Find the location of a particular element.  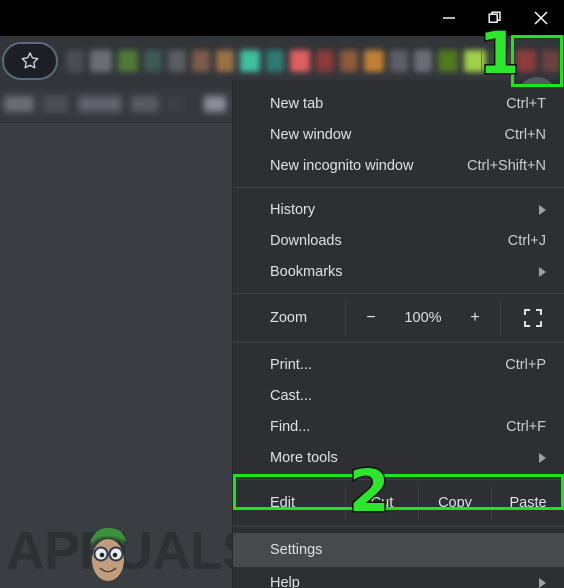

copy-button: Copy is located at coordinates (454, 503).